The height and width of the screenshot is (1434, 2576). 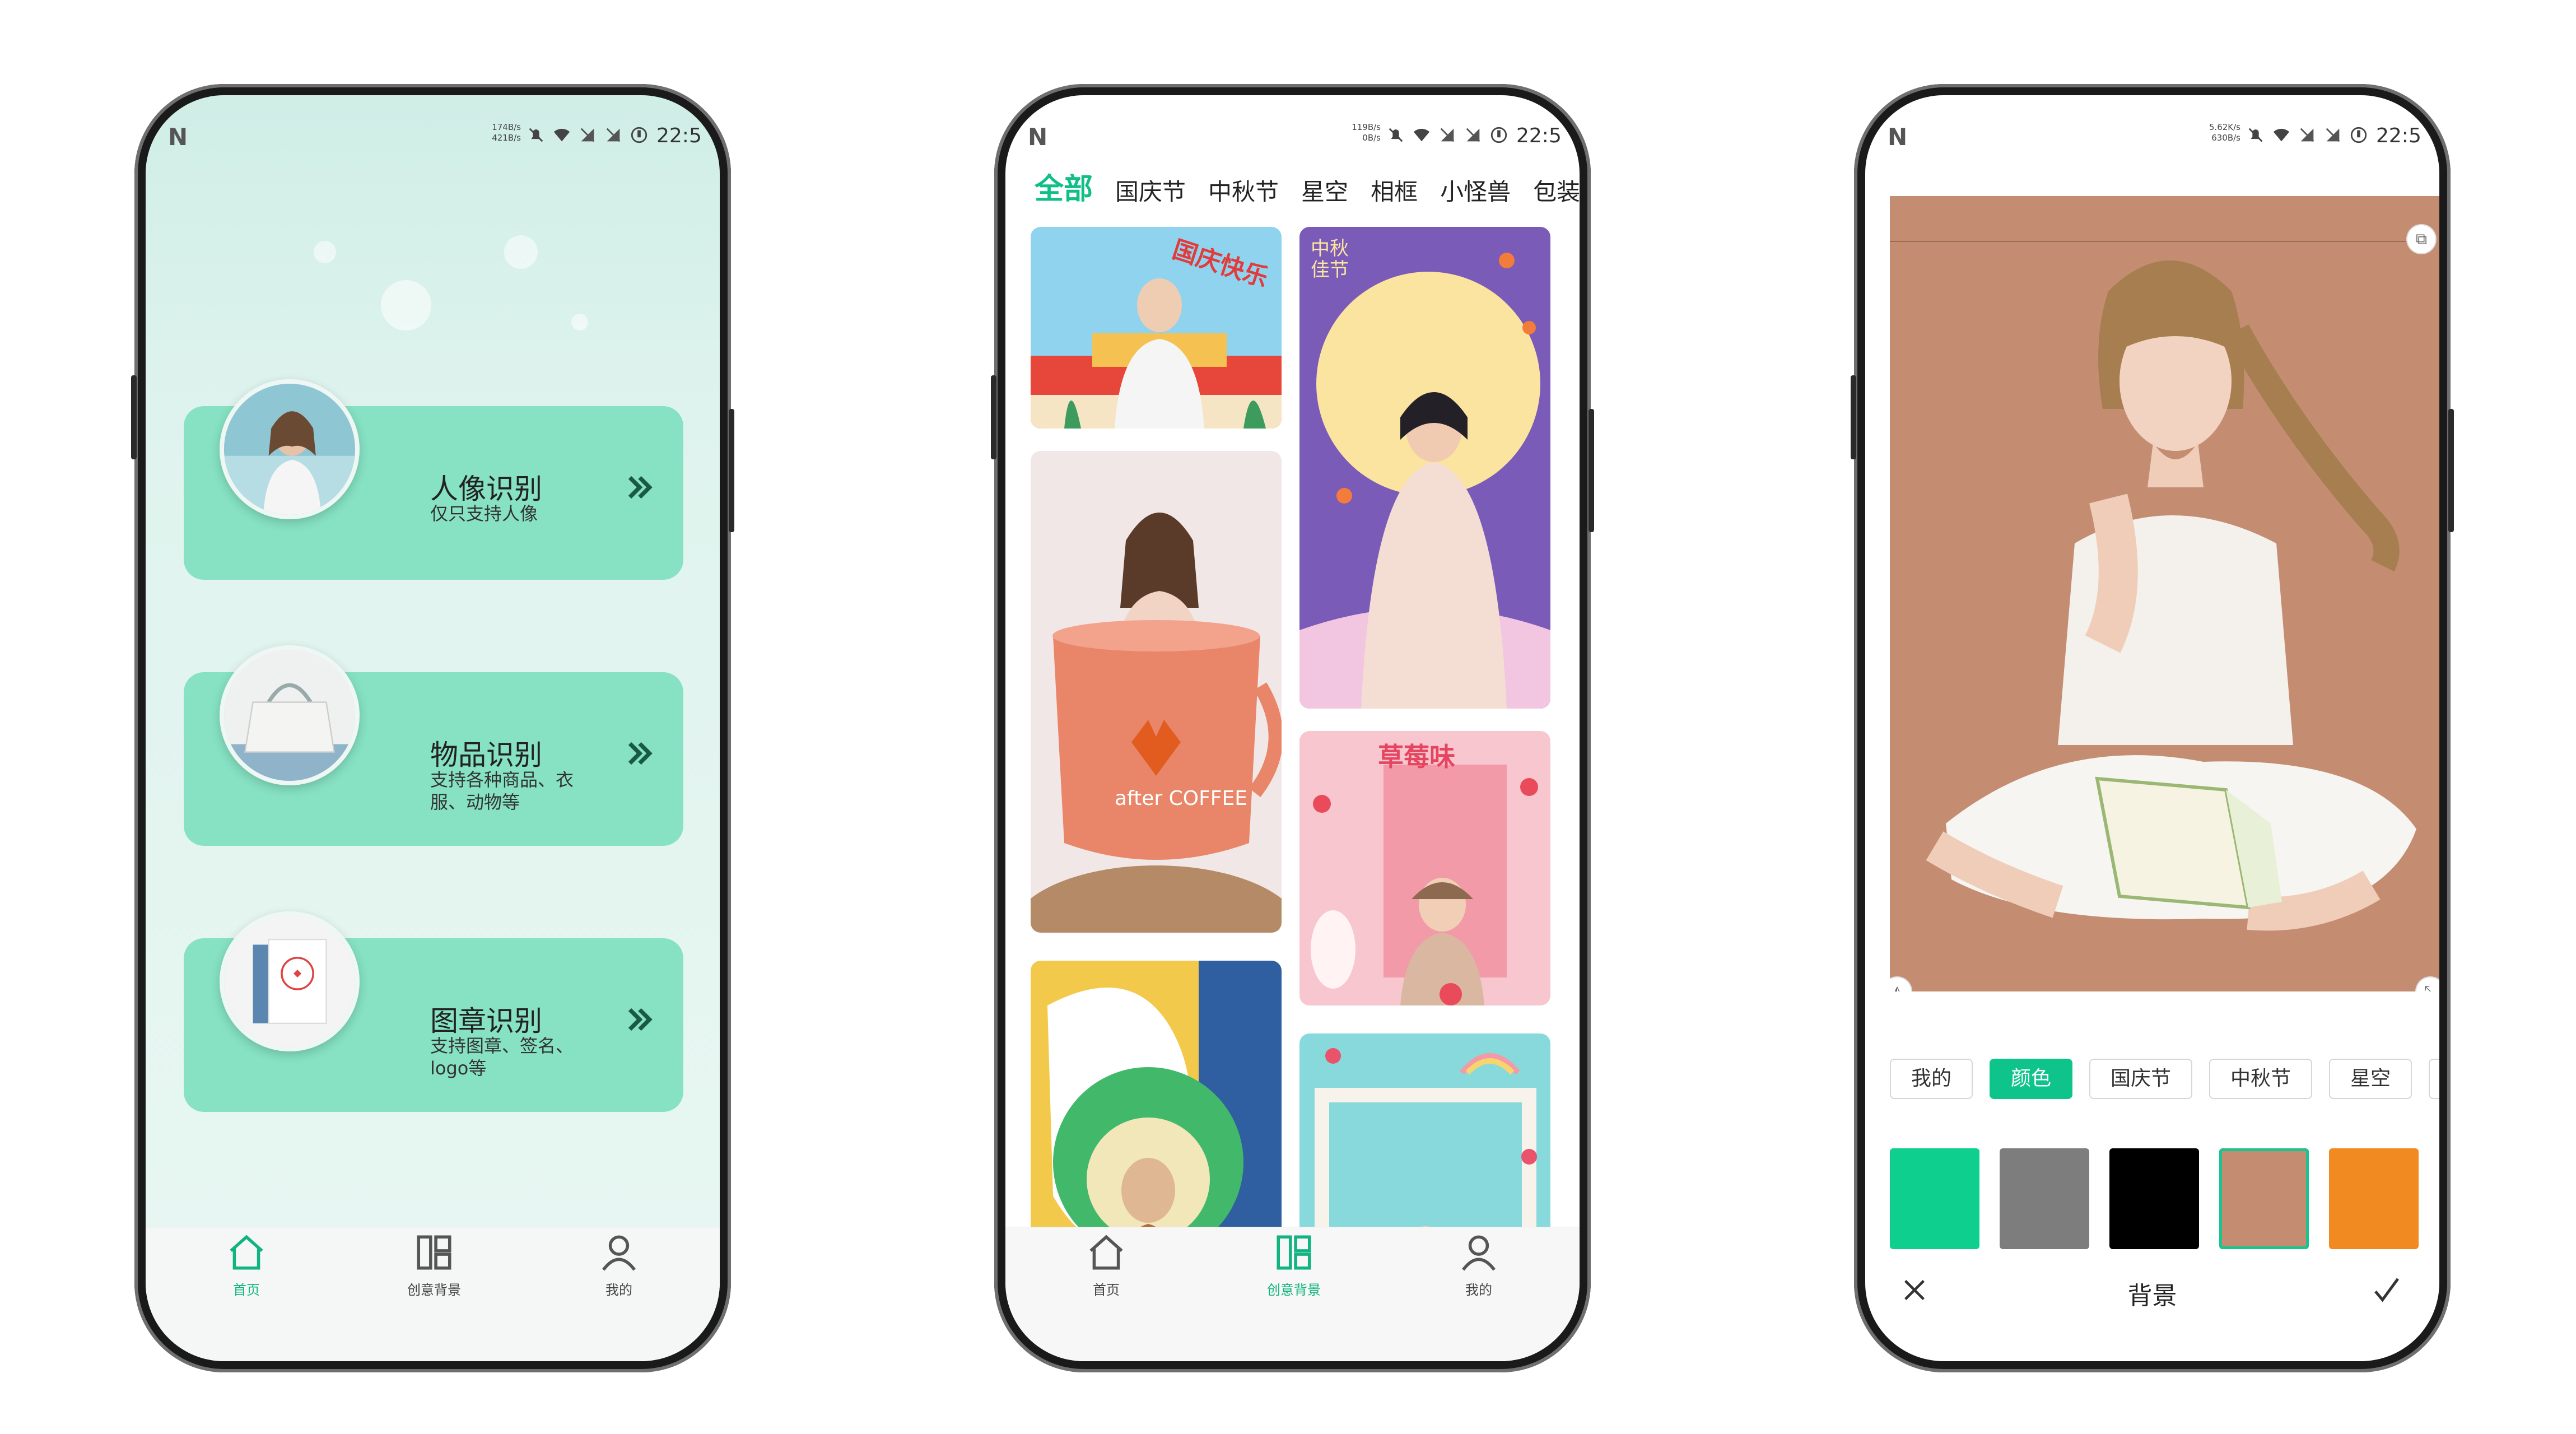 What do you see at coordinates (1294, 1290) in the screenshot?
I see `tab-label: 创意背景` at bounding box center [1294, 1290].